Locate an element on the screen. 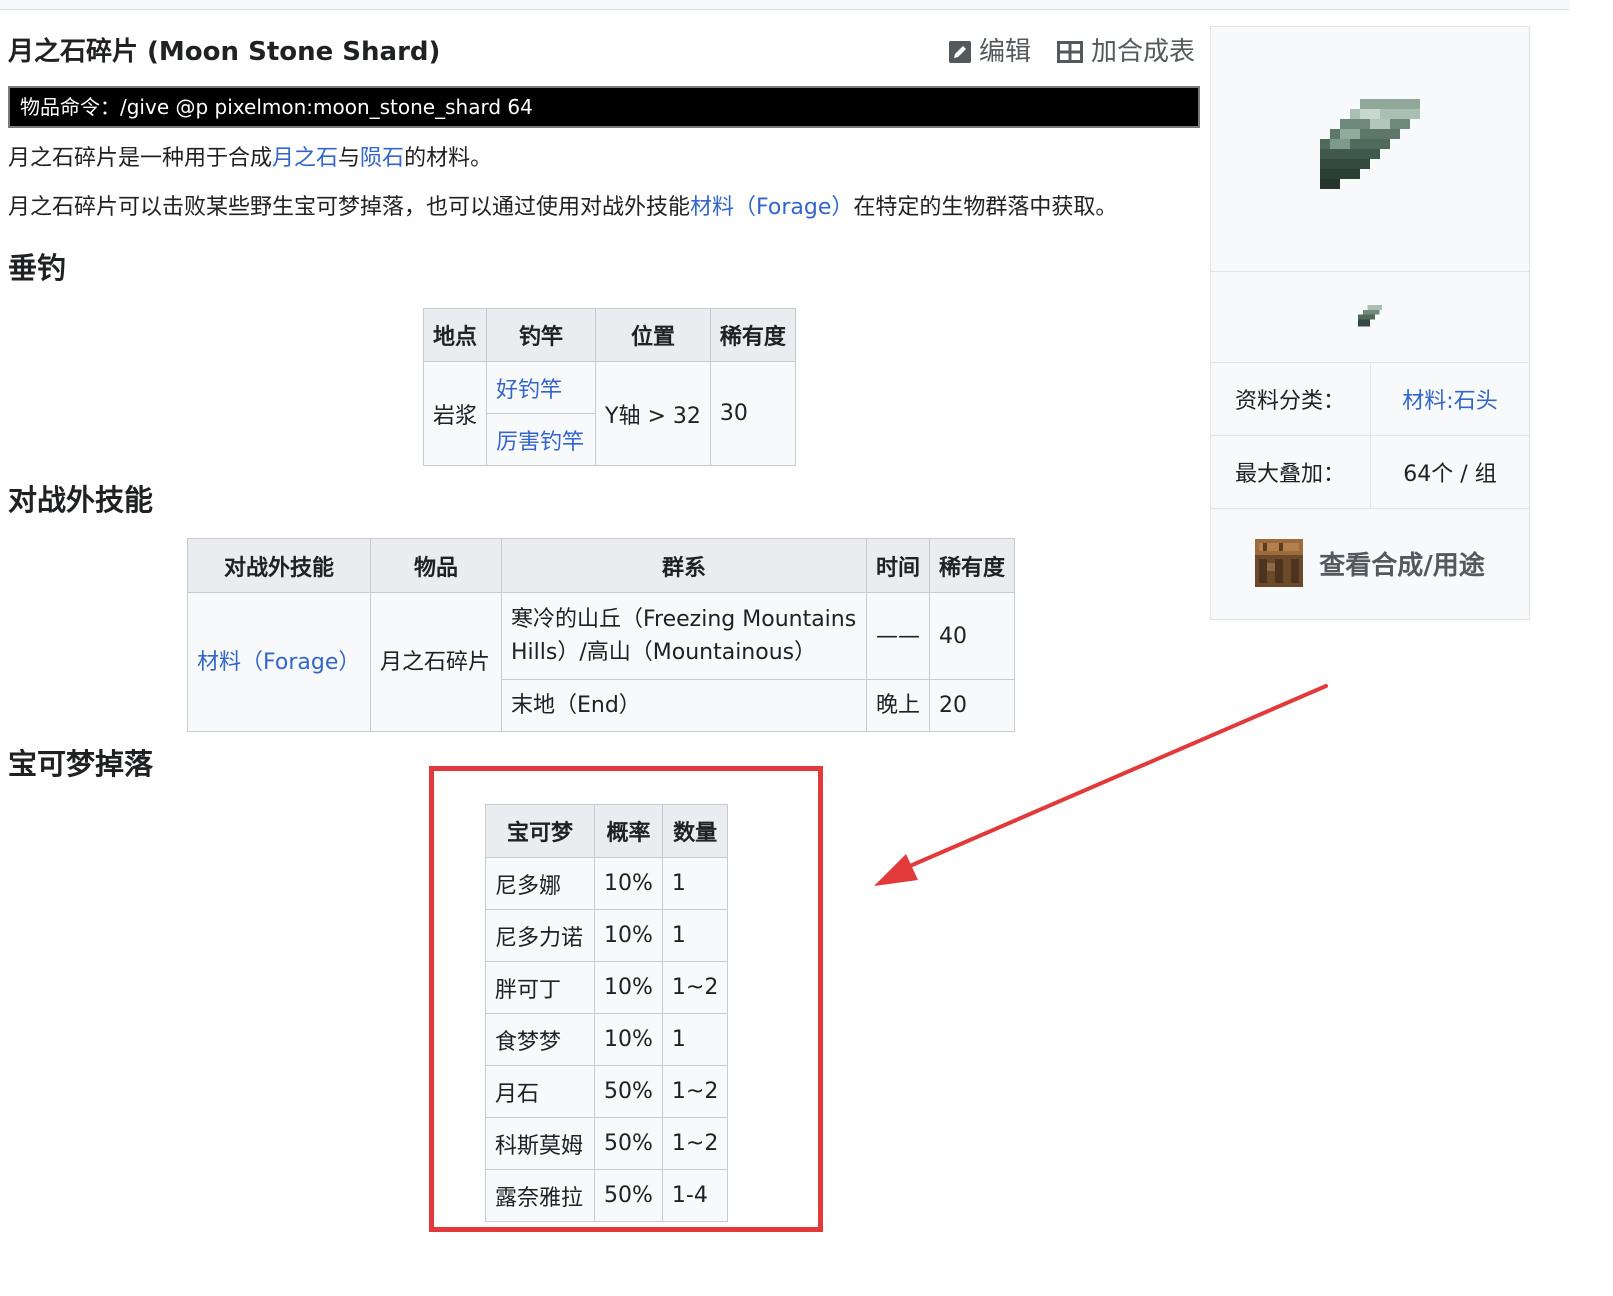 This screenshot has height=1296, width=1613. max-stack-label: 最大叠加： is located at coordinates (1291, 472).